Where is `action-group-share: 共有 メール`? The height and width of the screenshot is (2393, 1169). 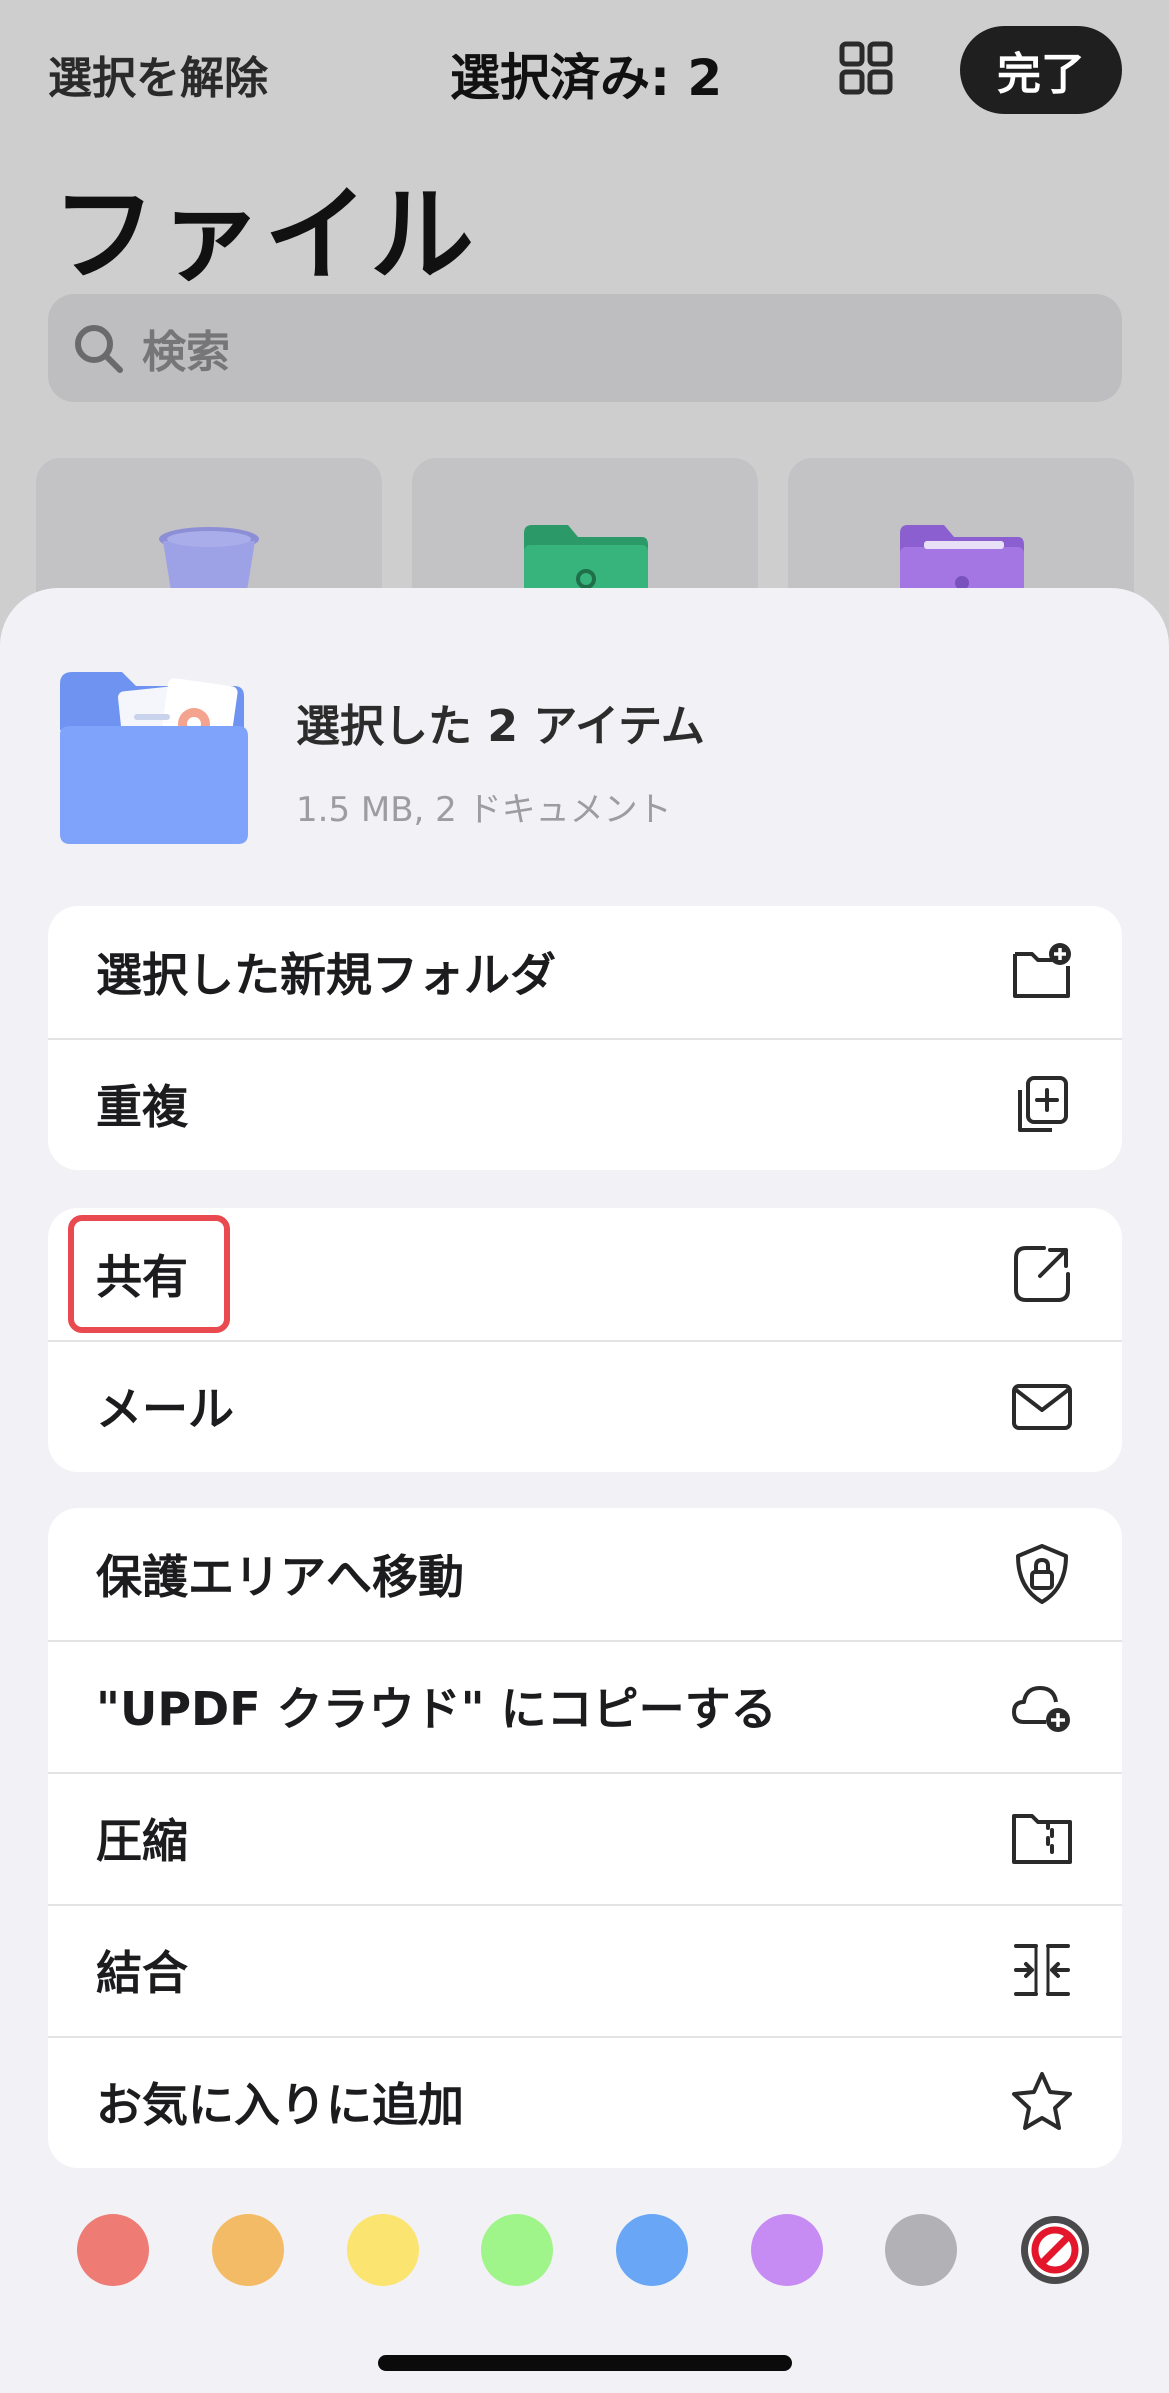
action-group-share: 共有 メール is located at coordinates (585, 1340).